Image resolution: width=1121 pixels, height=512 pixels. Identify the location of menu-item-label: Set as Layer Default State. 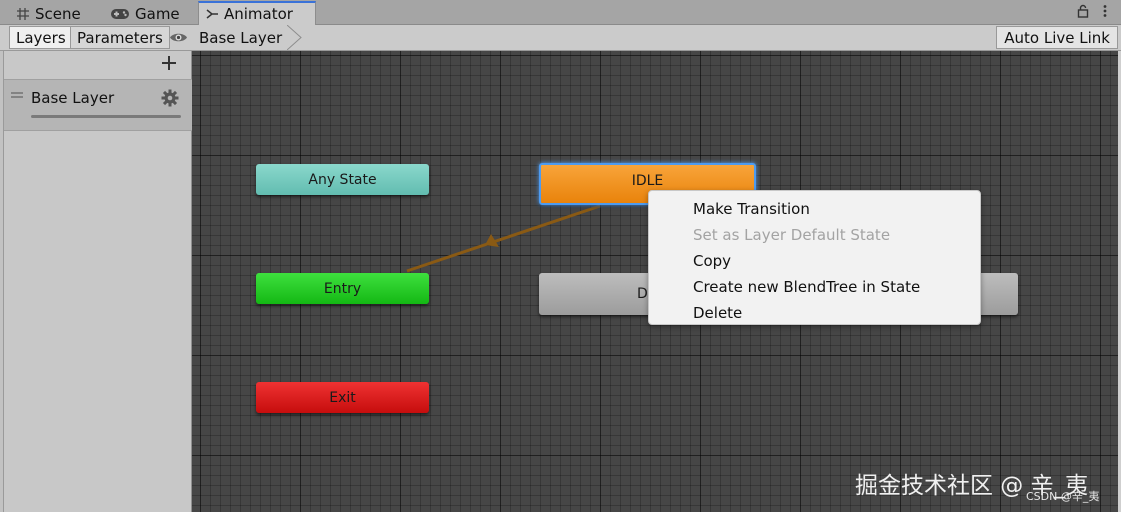
(792, 235).